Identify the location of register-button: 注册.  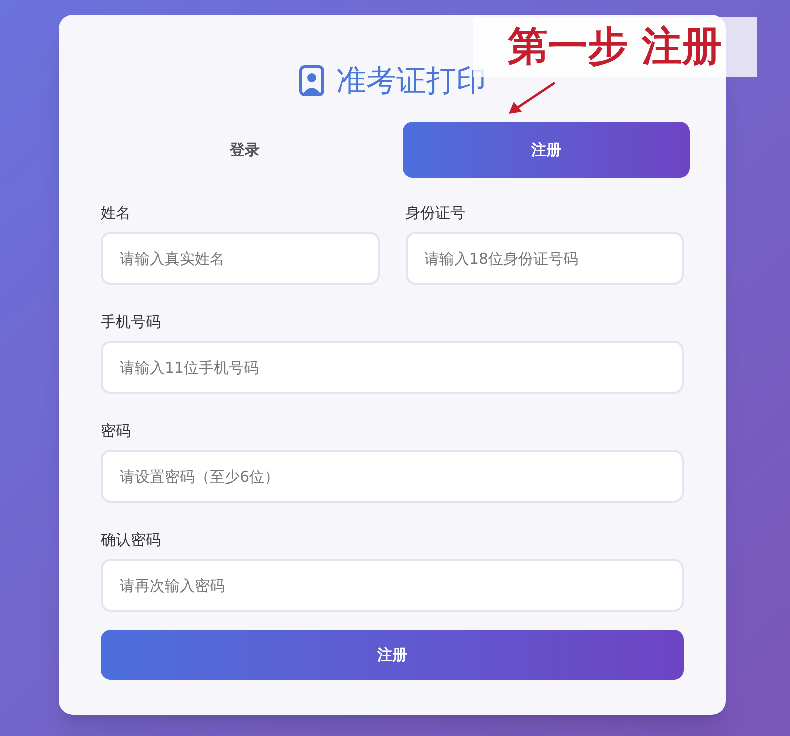
(392, 655).